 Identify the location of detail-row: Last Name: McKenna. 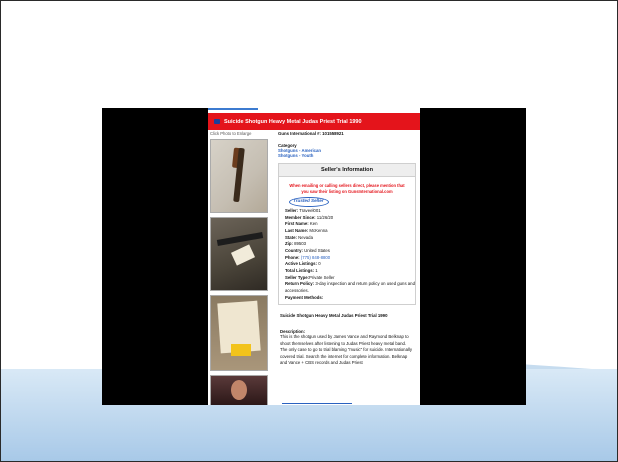
(306, 230).